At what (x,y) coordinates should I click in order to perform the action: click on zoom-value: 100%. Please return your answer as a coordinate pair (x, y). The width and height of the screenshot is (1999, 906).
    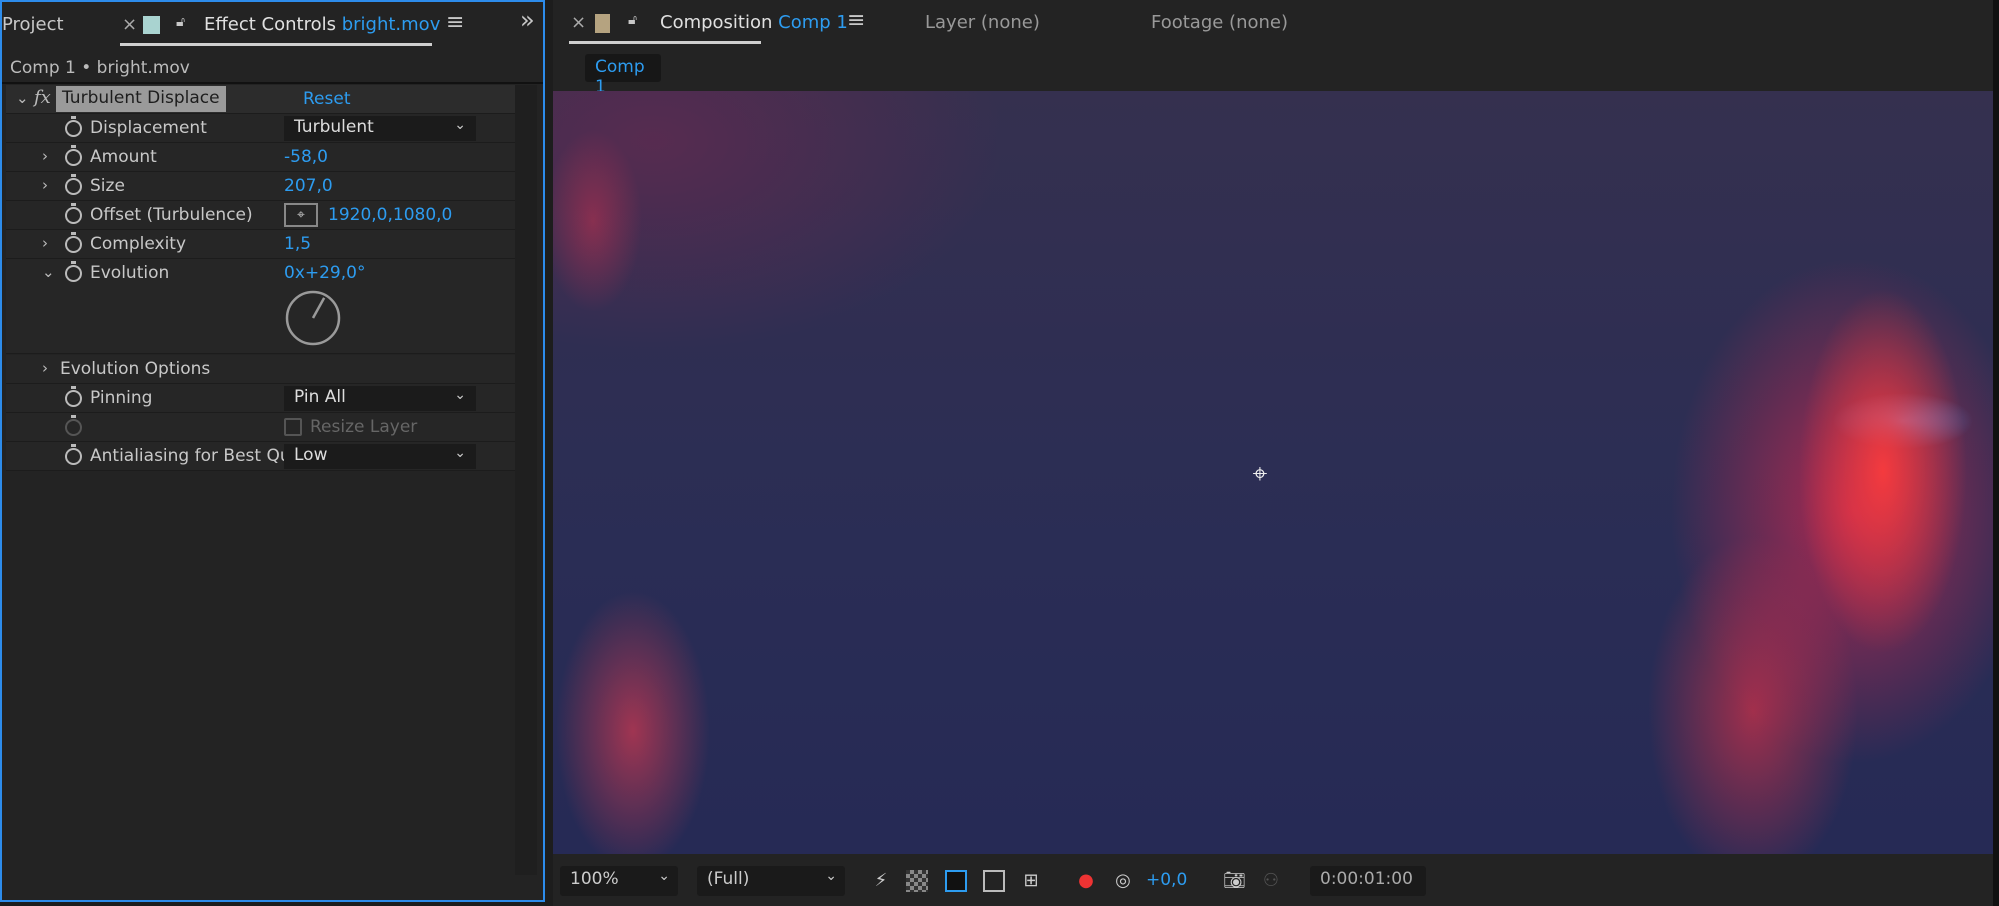
    Looking at the image, I should click on (594, 879).